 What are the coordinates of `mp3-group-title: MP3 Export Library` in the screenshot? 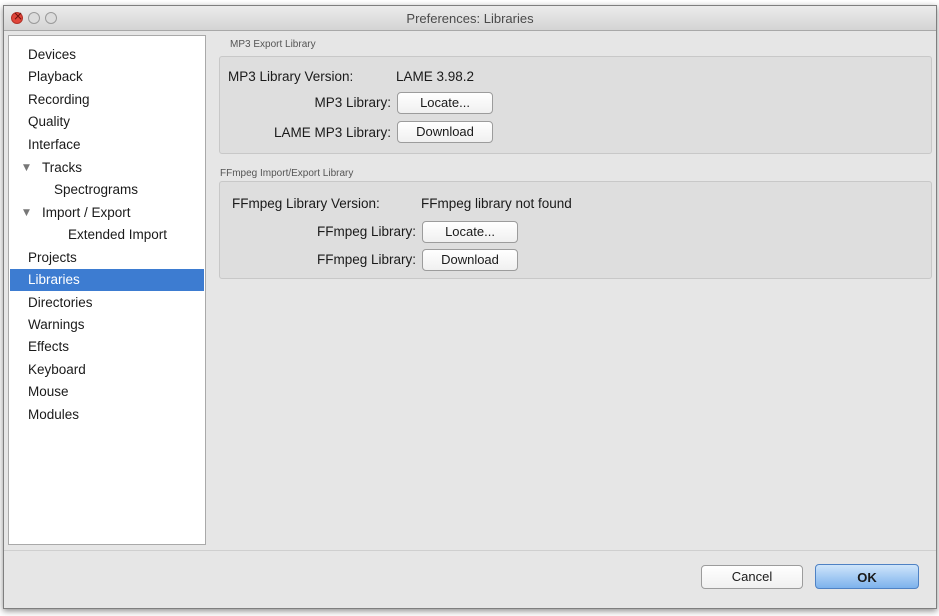 It's located at (273, 44).